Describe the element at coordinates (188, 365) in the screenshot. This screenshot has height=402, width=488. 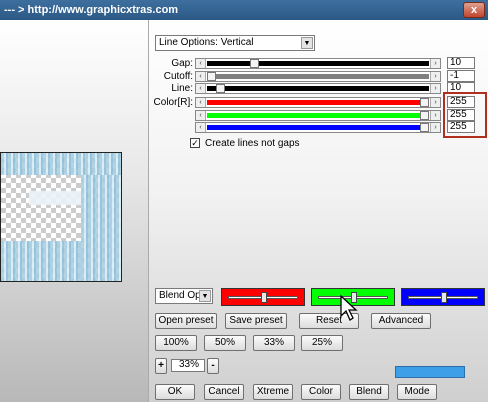
I see `zoom-value-field: 33%` at that location.